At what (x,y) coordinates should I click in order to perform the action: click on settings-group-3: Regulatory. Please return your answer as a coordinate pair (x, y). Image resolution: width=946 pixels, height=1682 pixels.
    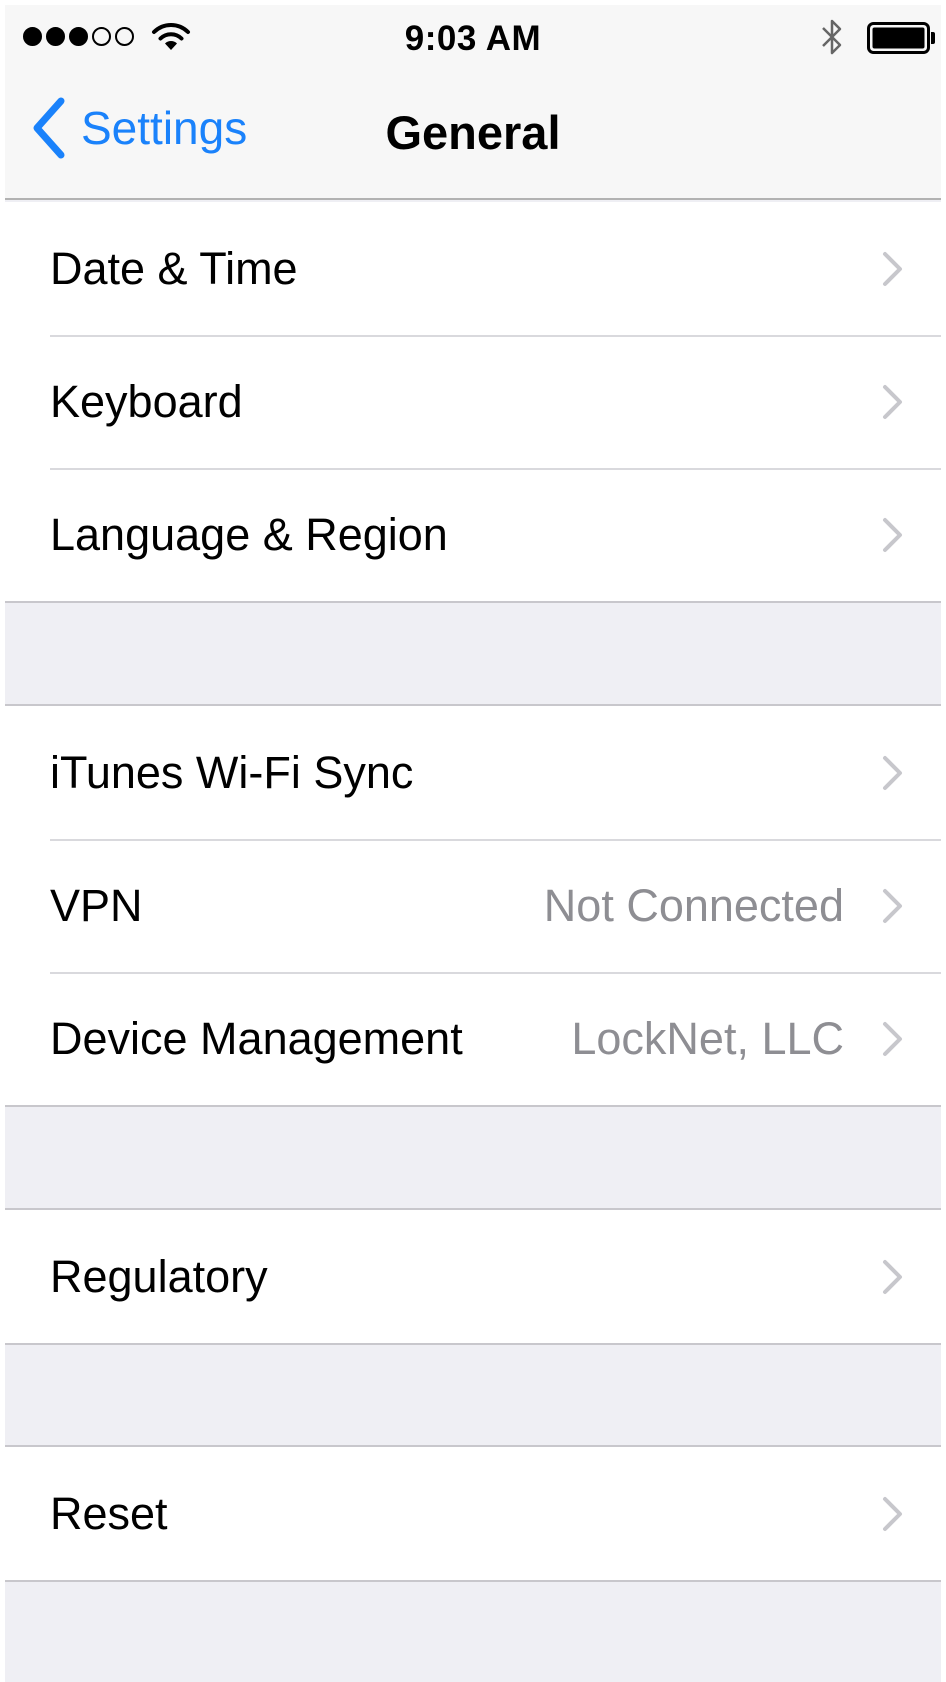
    Looking at the image, I should click on (473, 1276).